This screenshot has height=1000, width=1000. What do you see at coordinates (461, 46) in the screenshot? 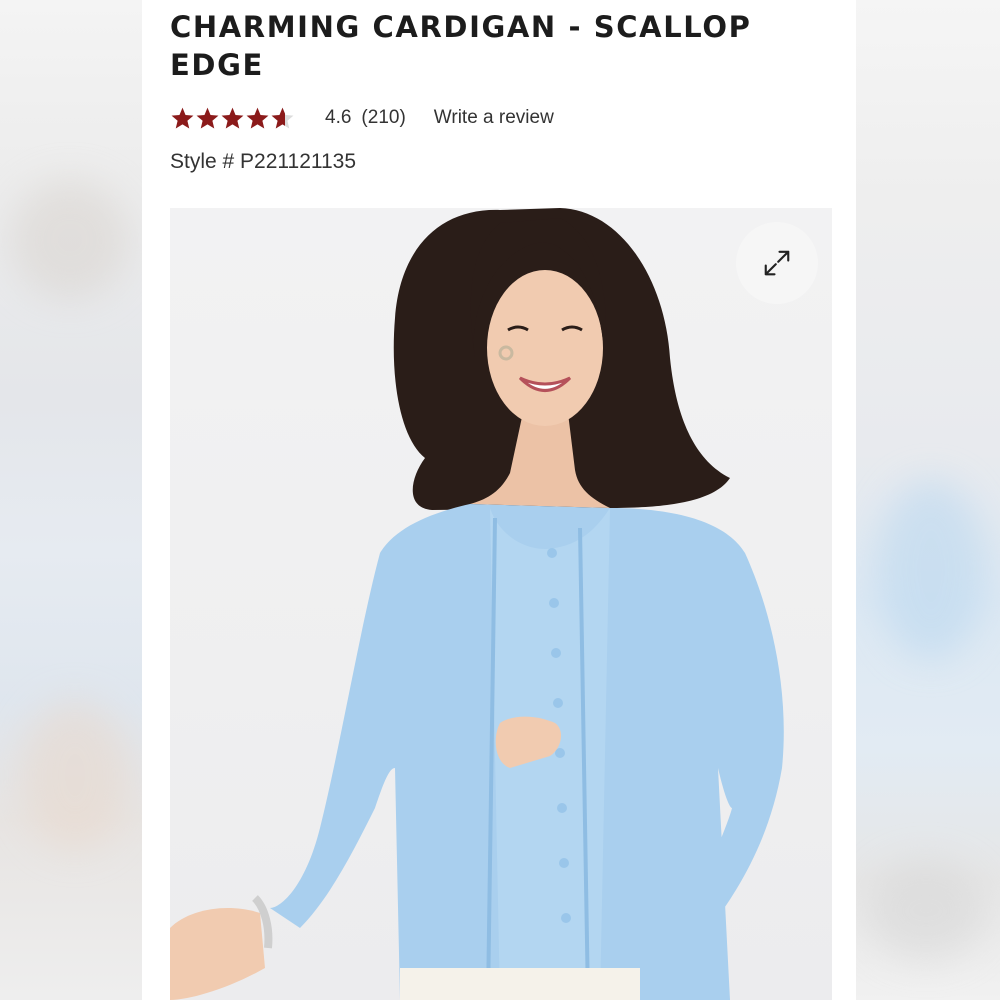
I see `product-title: CHARMING CARDIGAN - SCALLOP EDGE` at bounding box center [461, 46].